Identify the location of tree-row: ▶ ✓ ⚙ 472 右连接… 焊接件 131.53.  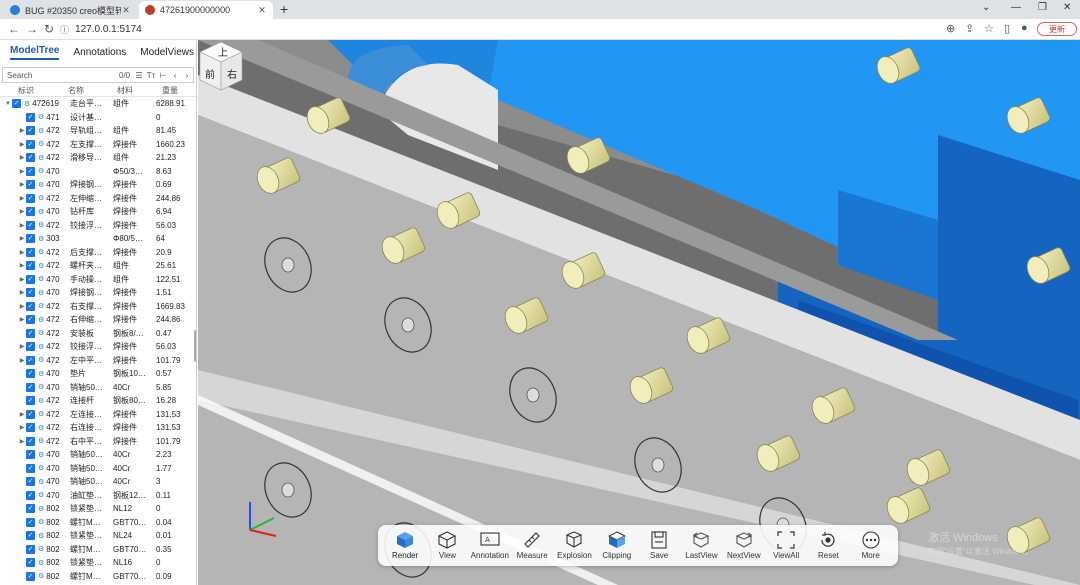
(98, 428).